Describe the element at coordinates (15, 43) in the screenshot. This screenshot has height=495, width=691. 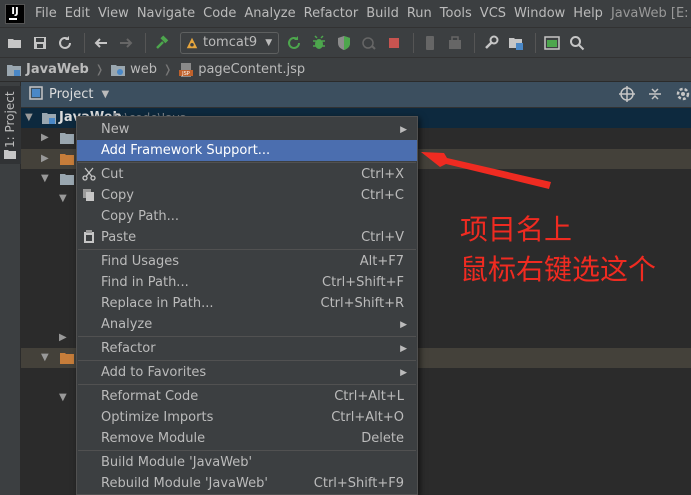
I see `open-folder-button` at that location.